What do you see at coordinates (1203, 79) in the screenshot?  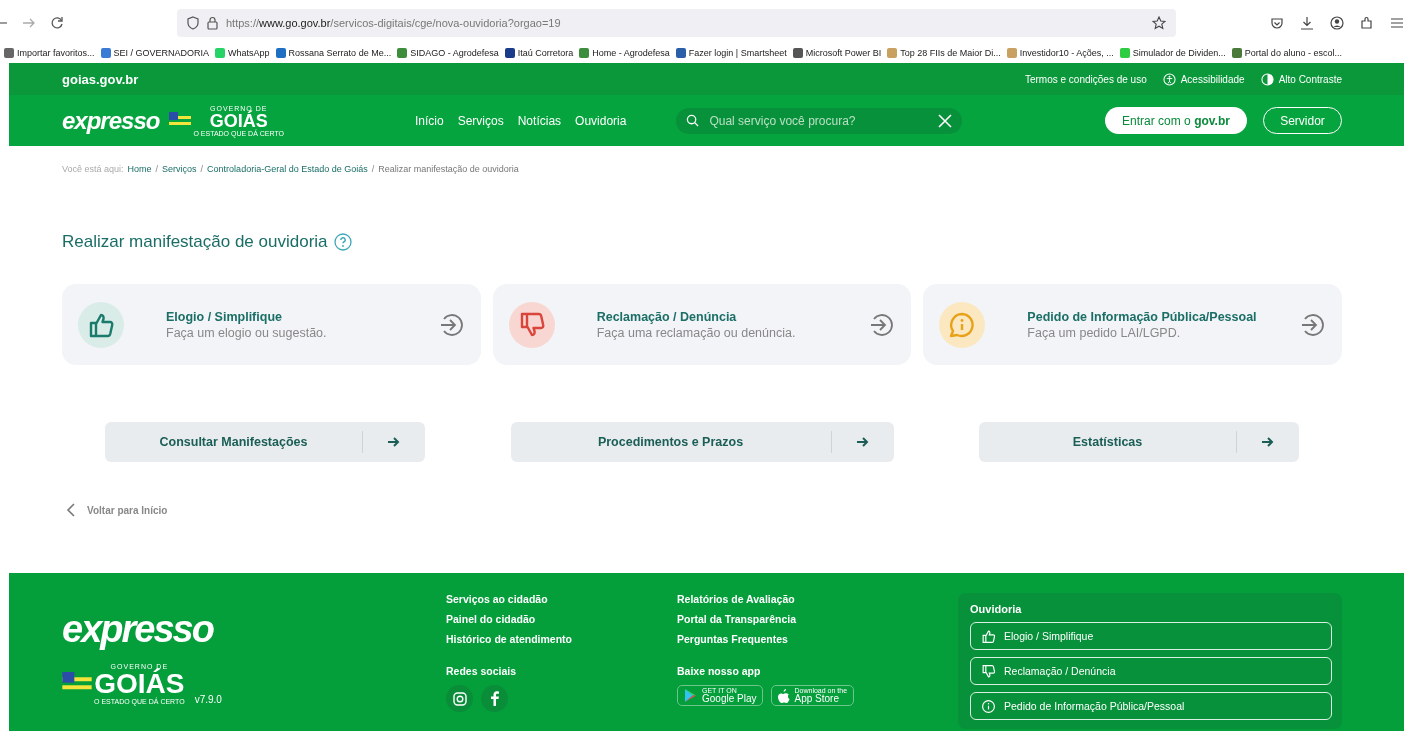 I see `top-link: Acessibilidade` at bounding box center [1203, 79].